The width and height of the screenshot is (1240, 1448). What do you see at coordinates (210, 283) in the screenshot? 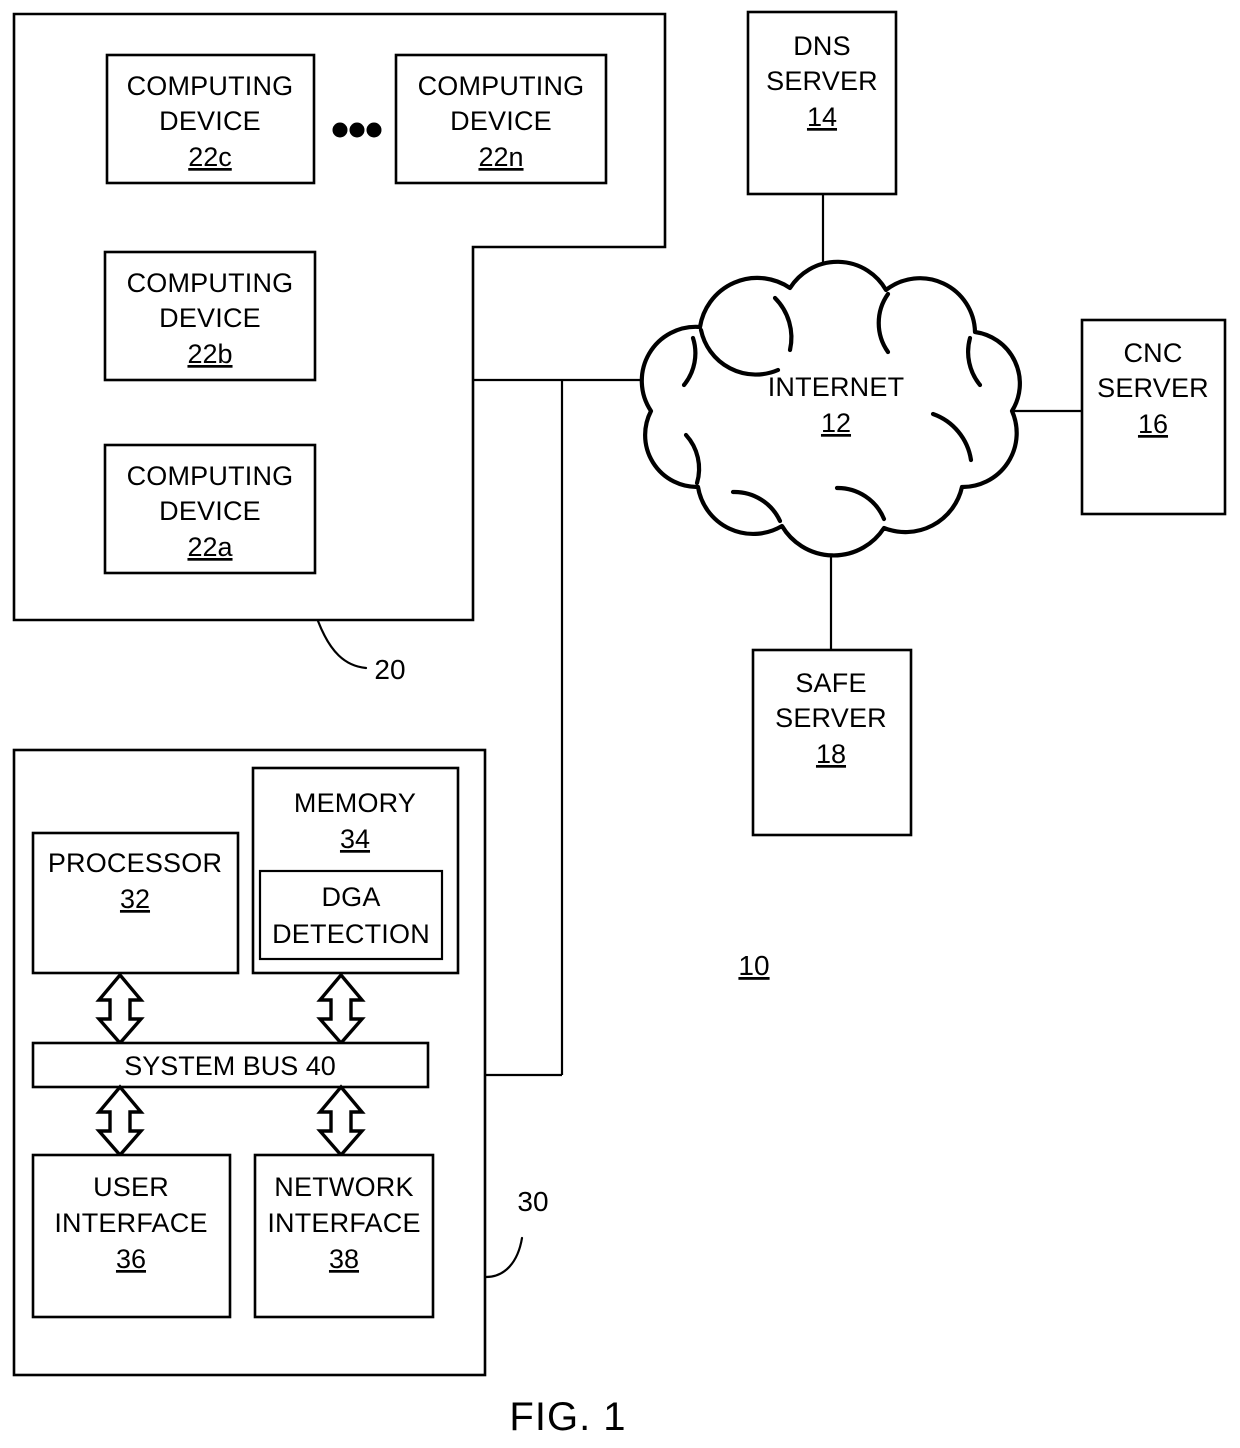
I see `computing-device-22b-line1: COMPUTING` at bounding box center [210, 283].